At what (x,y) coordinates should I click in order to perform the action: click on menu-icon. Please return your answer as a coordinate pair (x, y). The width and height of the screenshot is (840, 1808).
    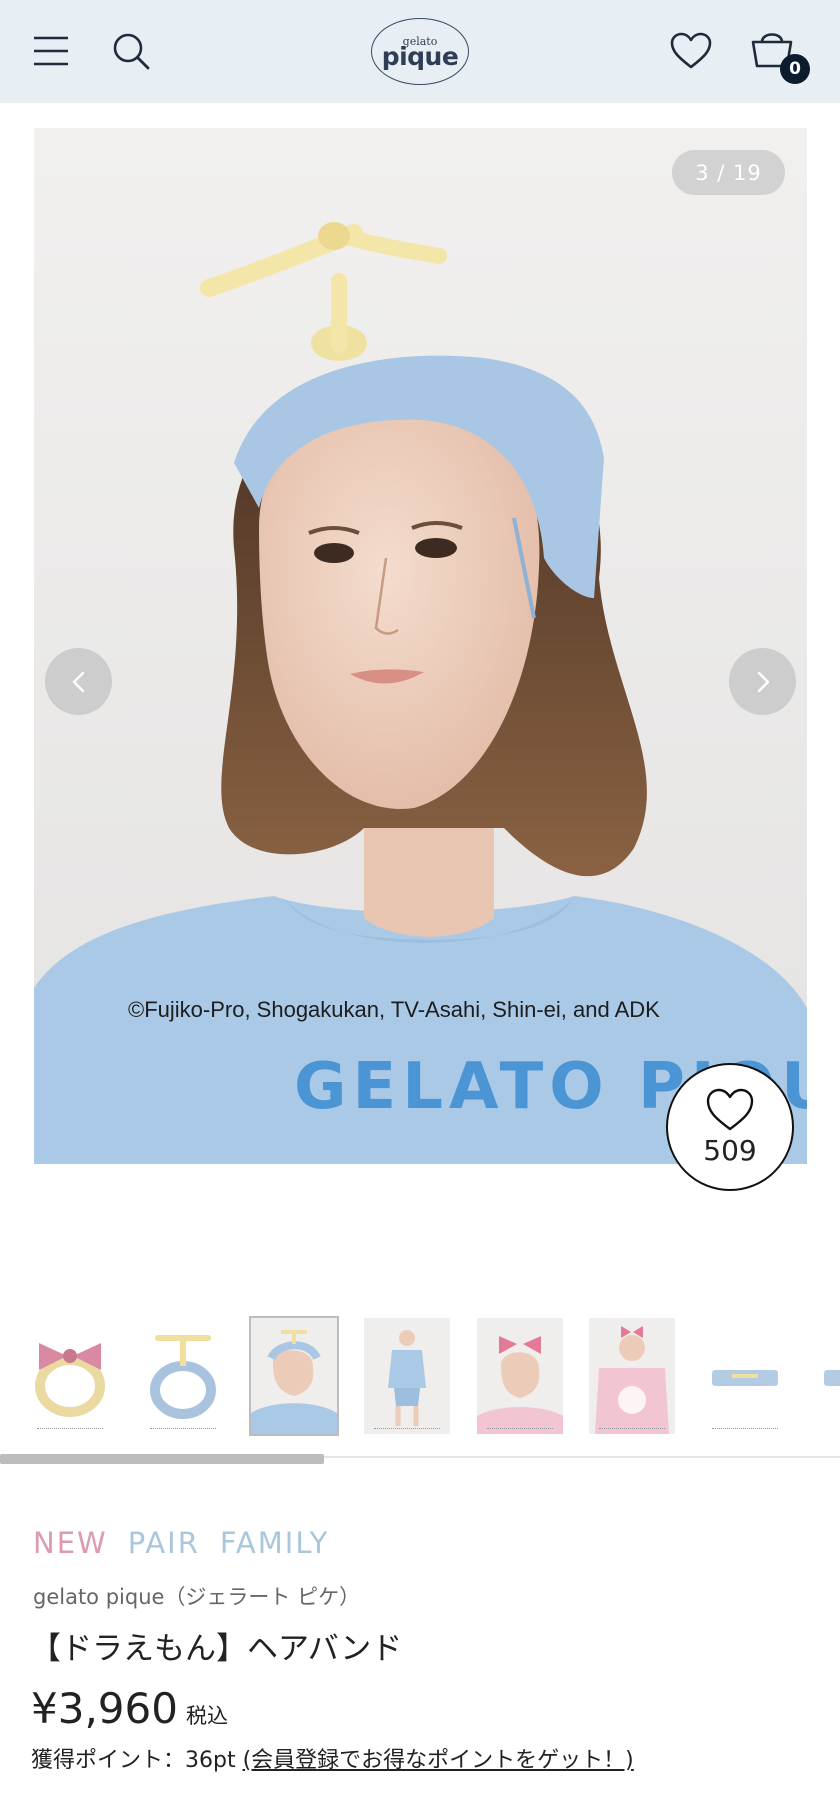
    Looking at the image, I should click on (51, 51).